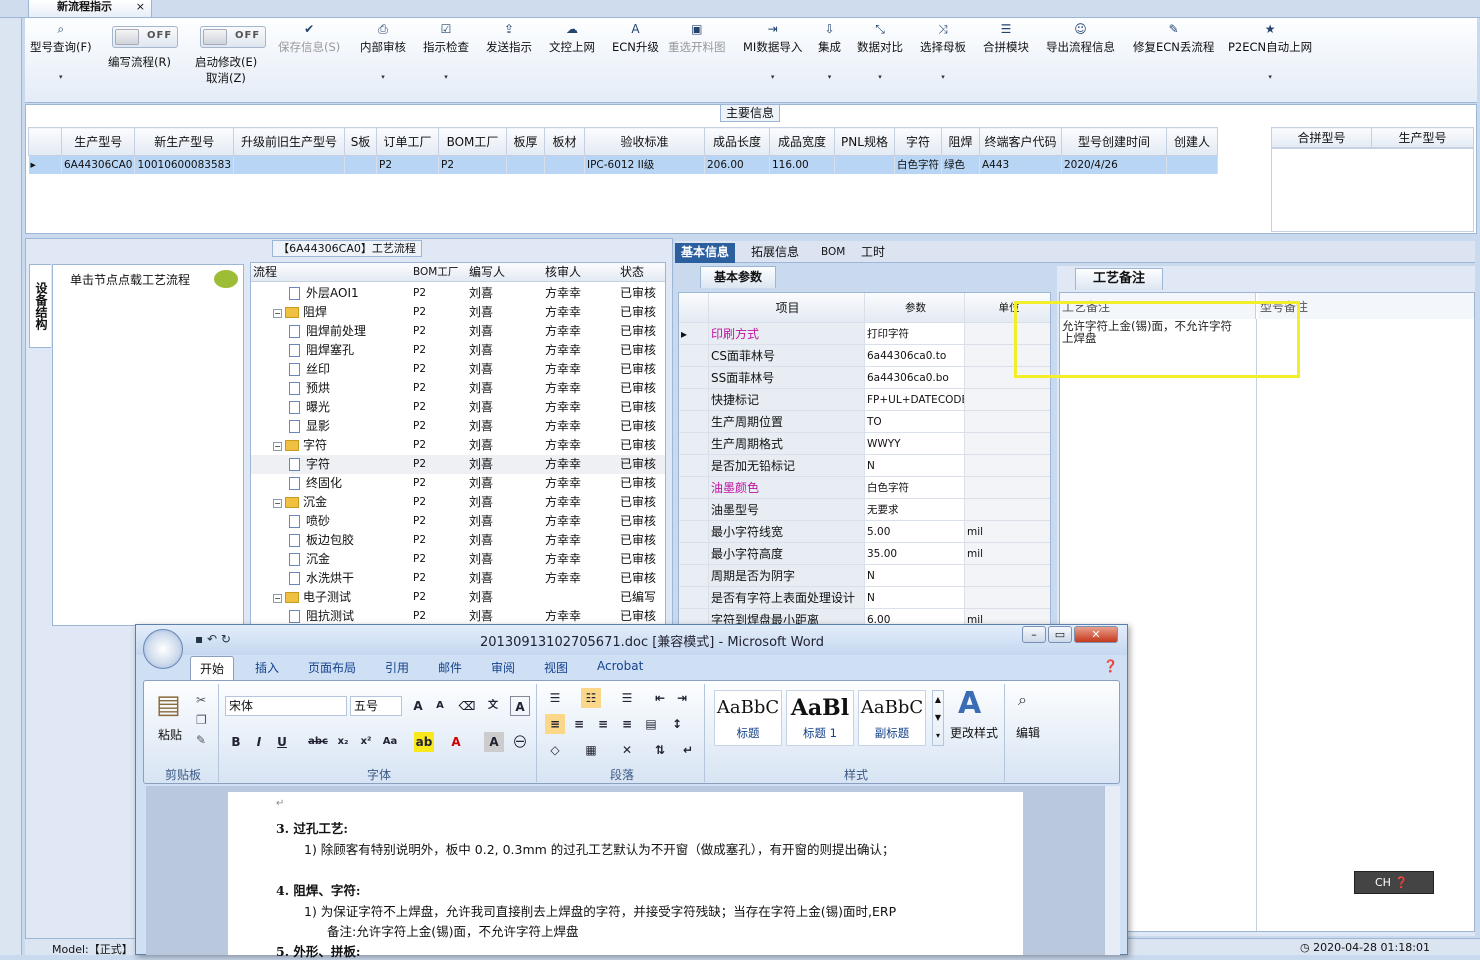 This screenshot has width=1480, height=960. What do you see at coordinates (915, 308) in the screenshot?
I see `col-header: 参数` at bounding box center [915, 308].